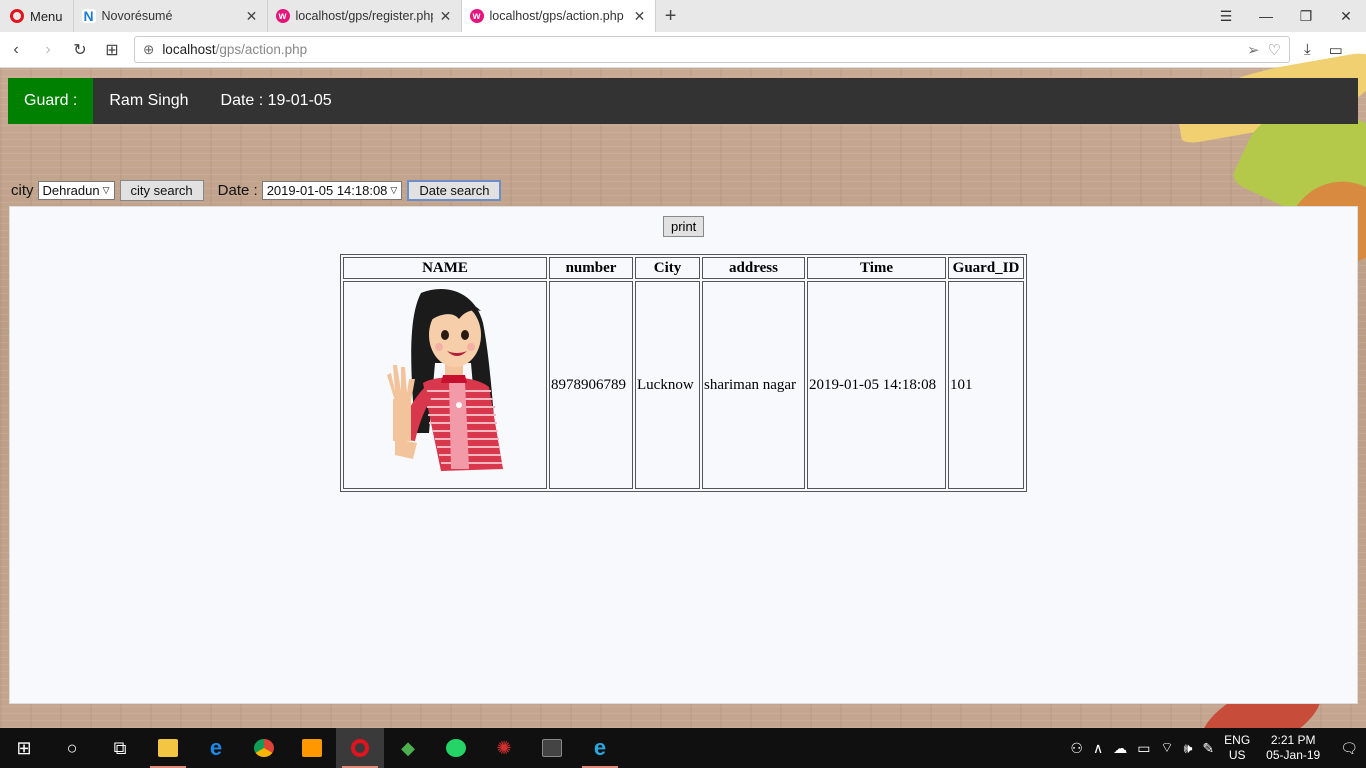  I want to click on date-label: Date :, so click(237, 190).